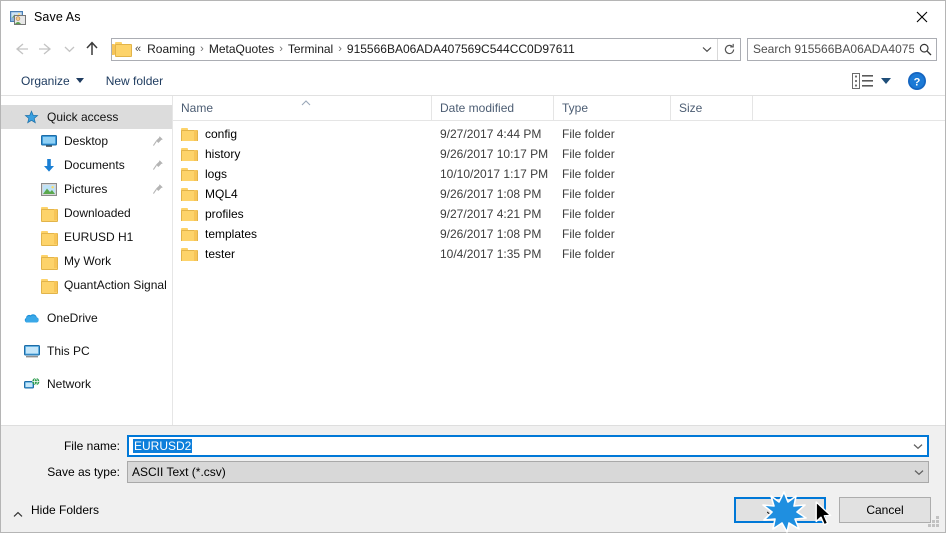 This screenshot has width=946, height=533. Describe the element at coordinates (48, 141) in the screenshot. I see `desktop-icon` at that location.